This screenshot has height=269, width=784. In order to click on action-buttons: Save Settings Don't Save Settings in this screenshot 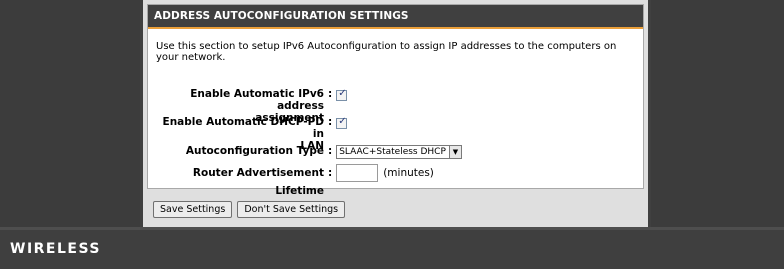, I will do `click(249, 209)`.